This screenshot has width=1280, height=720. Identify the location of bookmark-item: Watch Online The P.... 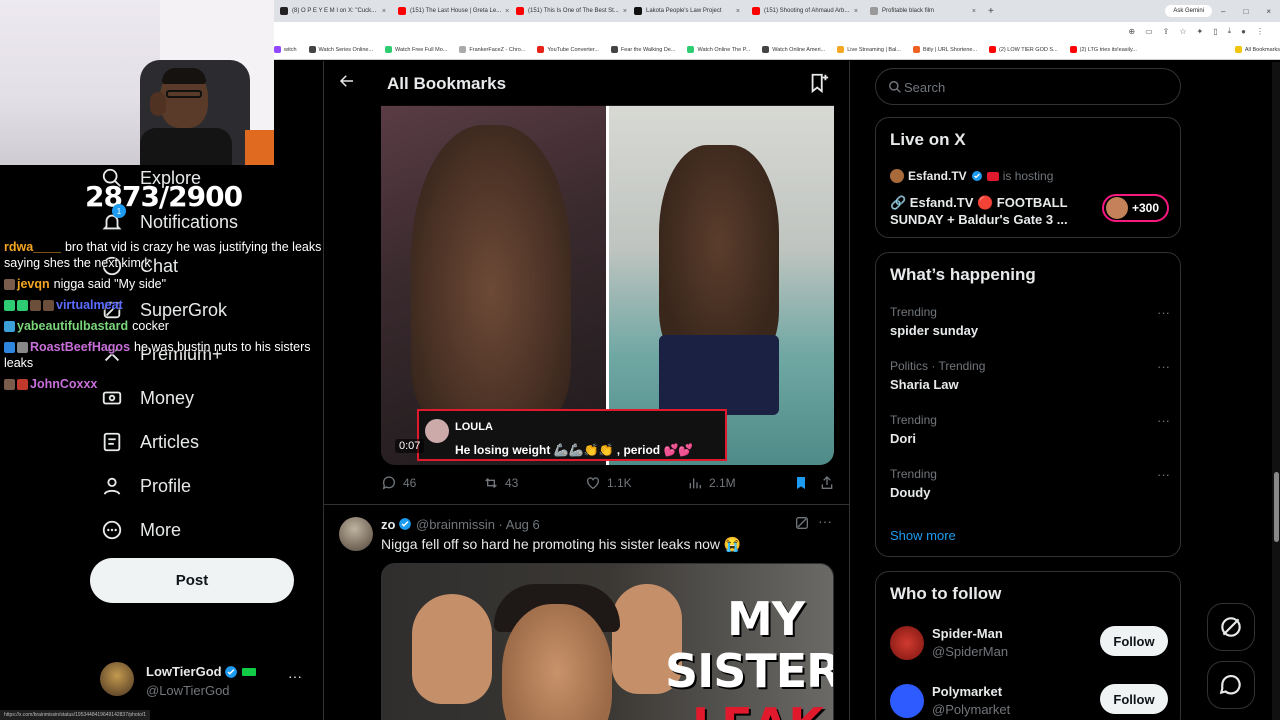
(718, 49).